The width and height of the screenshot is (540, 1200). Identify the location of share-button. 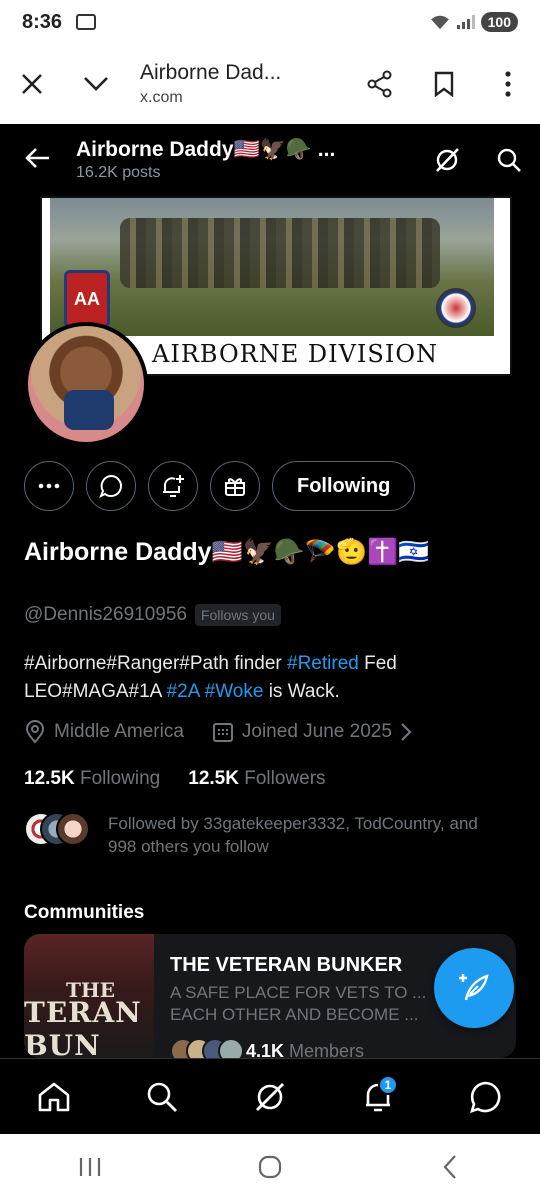
(380, 84).